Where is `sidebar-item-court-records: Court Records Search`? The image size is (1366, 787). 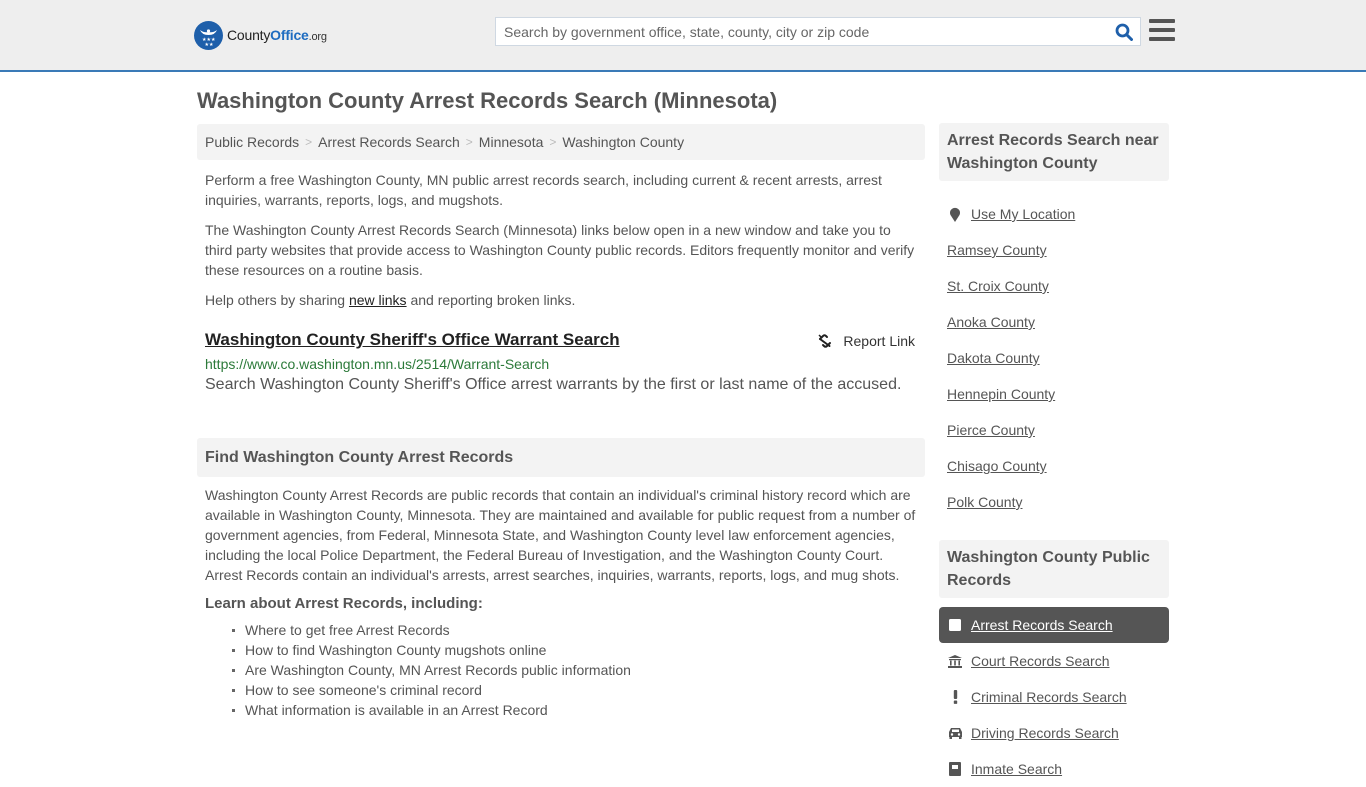 sidebar-item-court-records: Court Records Search is located at coordinates (1054, 661).